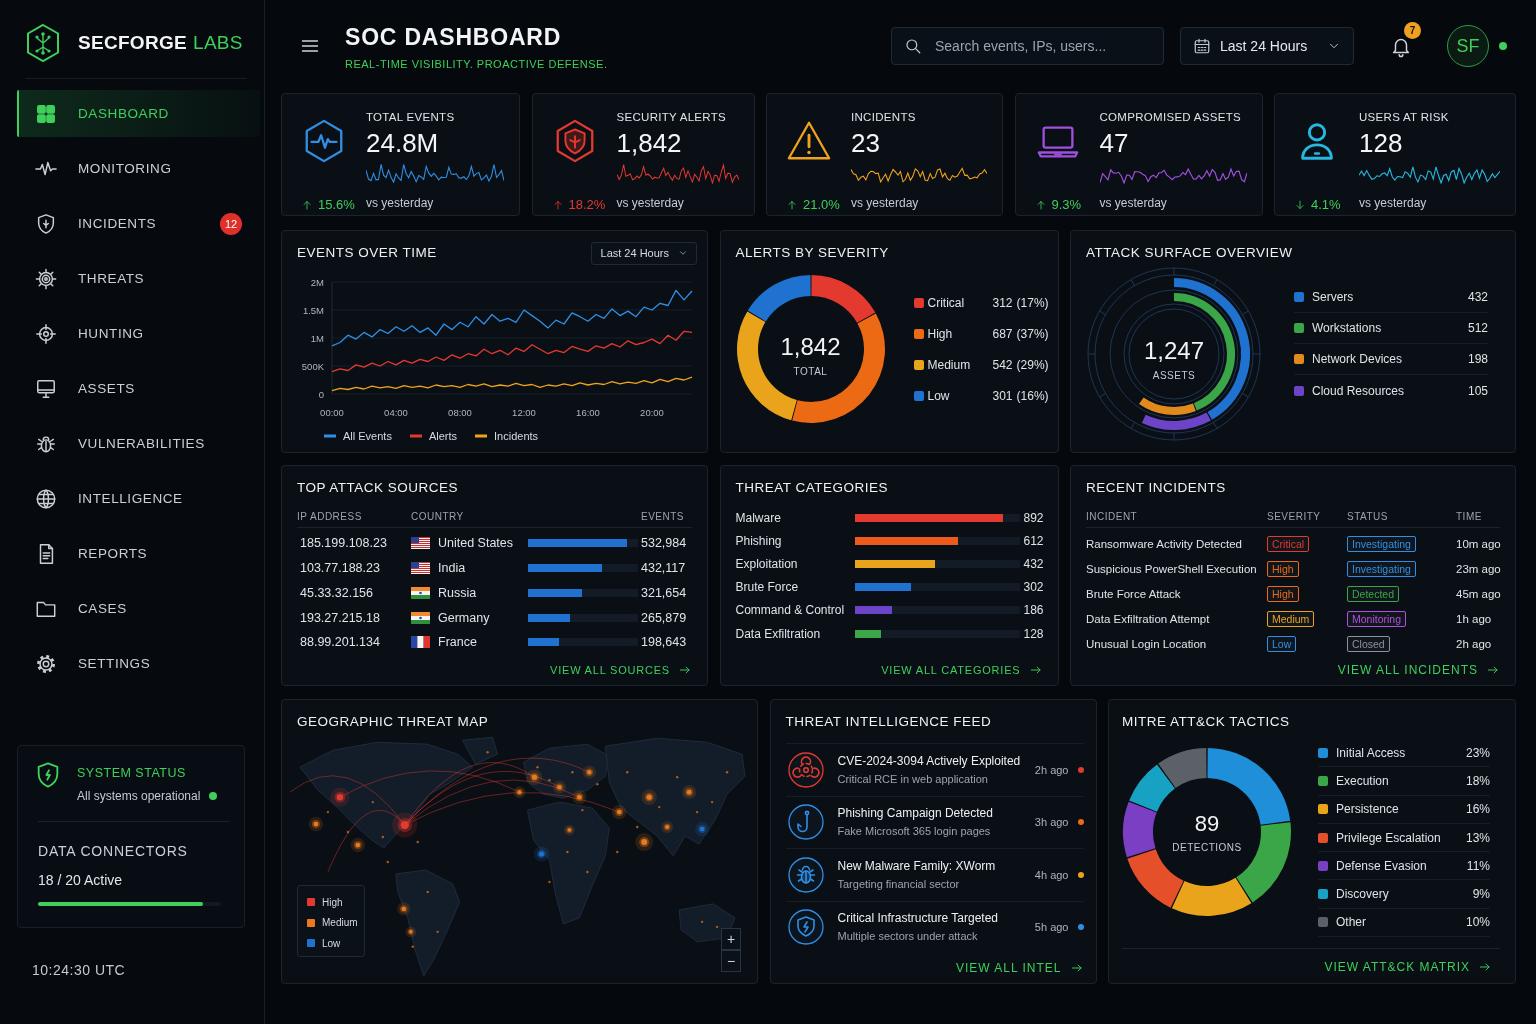  What do you see at coordinates (672, 117) in the screenshot?
I see `kpi-label: SECURITY ALERTS` at bounding box center [672, 117].